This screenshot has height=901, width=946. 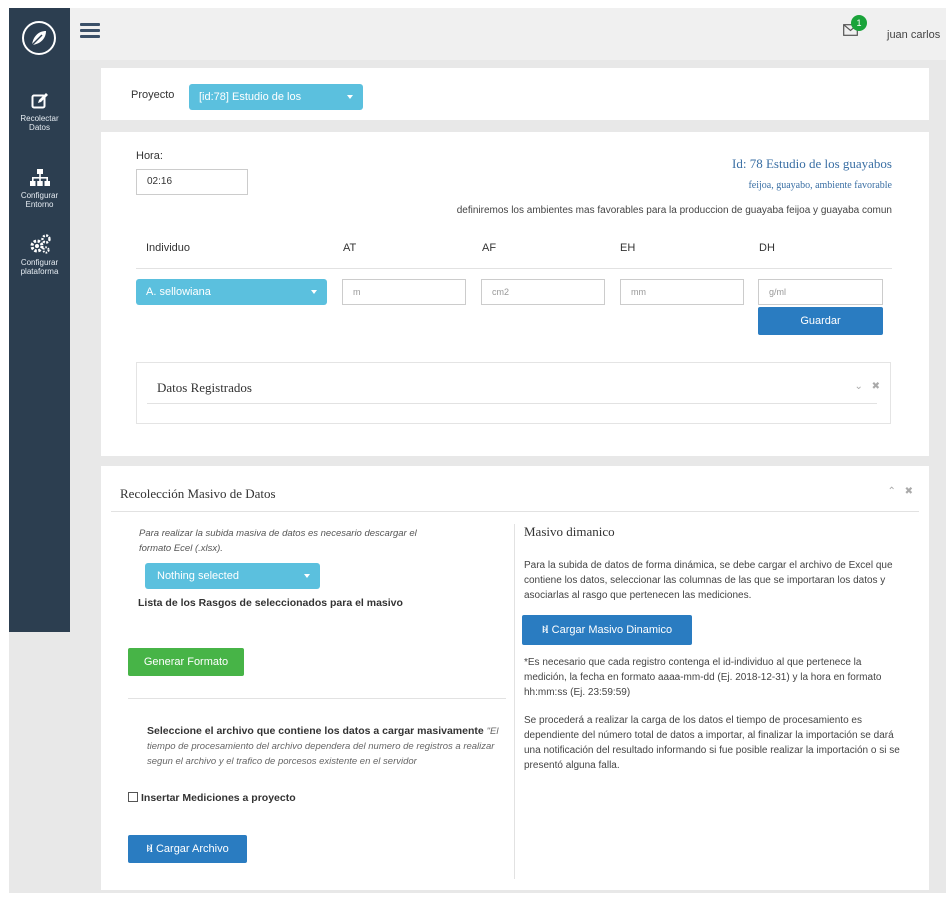 I want to click on column-header-individuo: Individuo, so click(x=168, y=248).